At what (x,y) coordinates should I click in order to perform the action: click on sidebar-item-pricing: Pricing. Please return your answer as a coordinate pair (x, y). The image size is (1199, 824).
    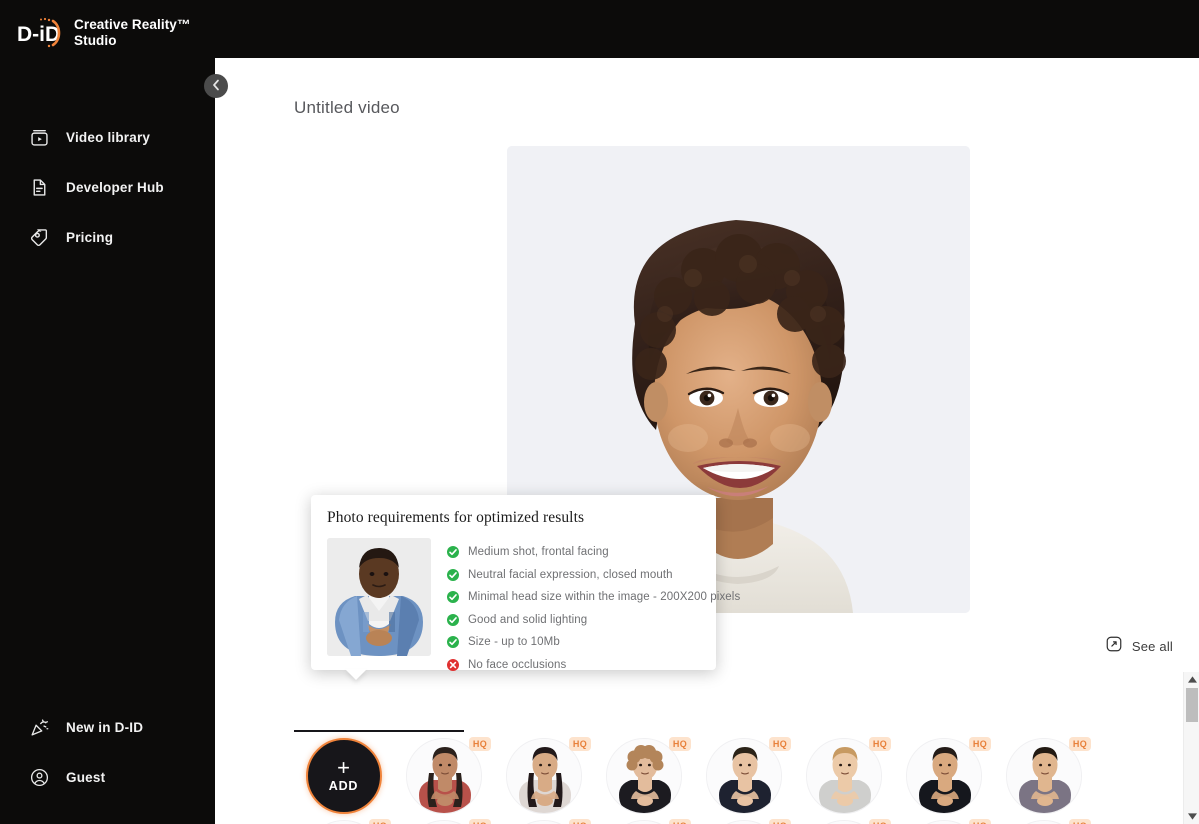
    Looking at the image, I should click on (107, 237).